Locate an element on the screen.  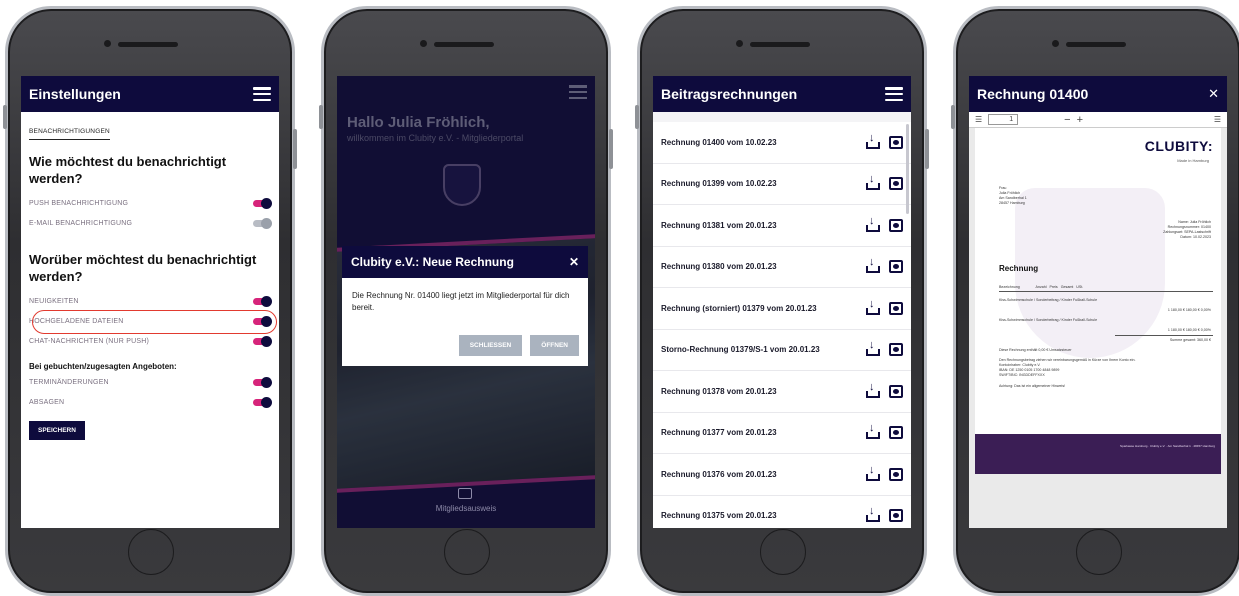
zoom-in-button: + is located at coordinates (1080, 120).